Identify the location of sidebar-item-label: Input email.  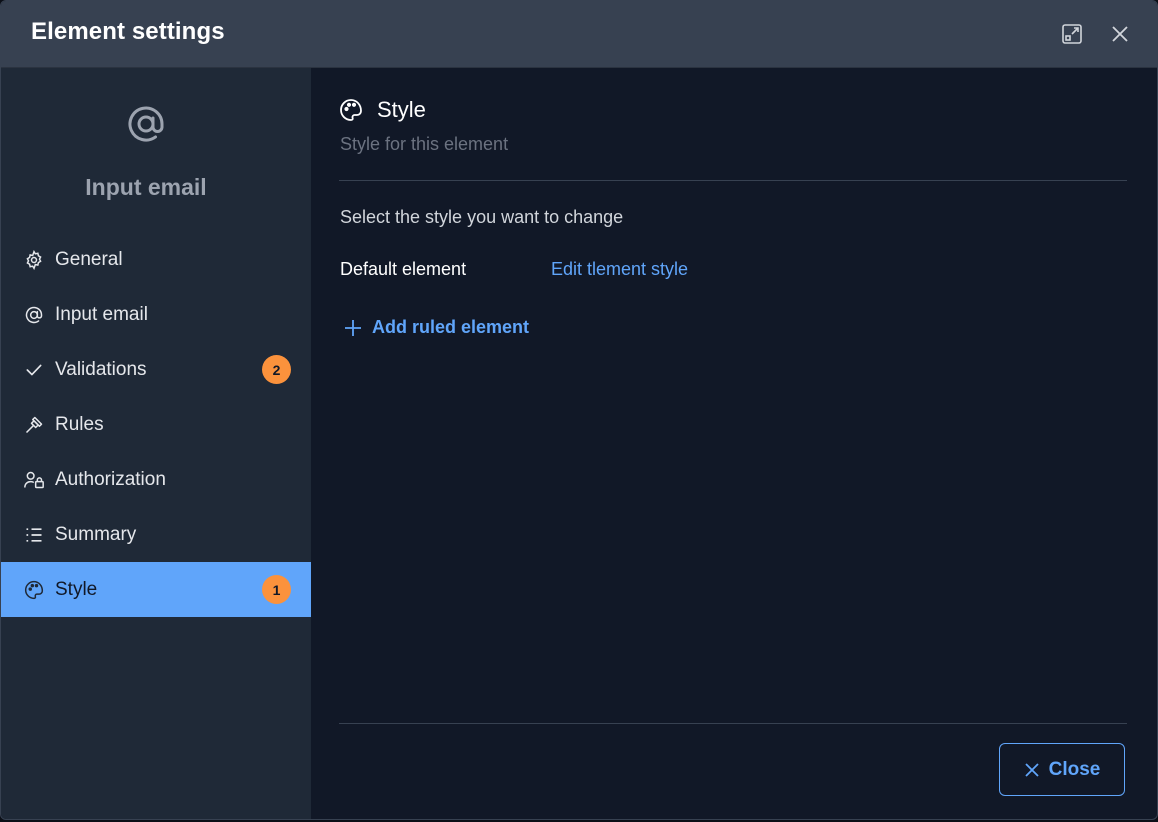
(101, 314).